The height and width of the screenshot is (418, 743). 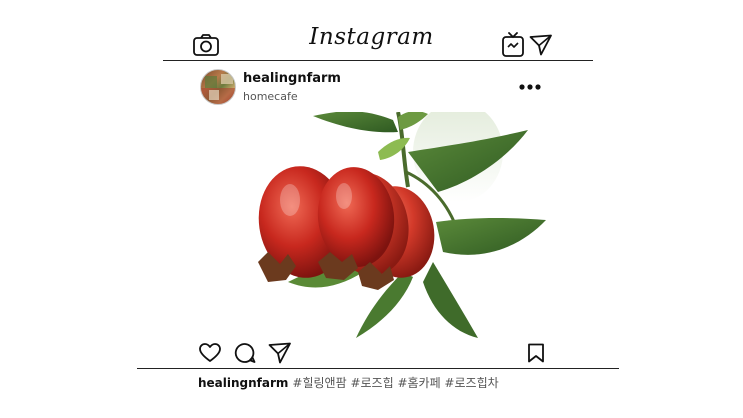 I want to click on app-logo: Instagram, so click(x=371, y=37).